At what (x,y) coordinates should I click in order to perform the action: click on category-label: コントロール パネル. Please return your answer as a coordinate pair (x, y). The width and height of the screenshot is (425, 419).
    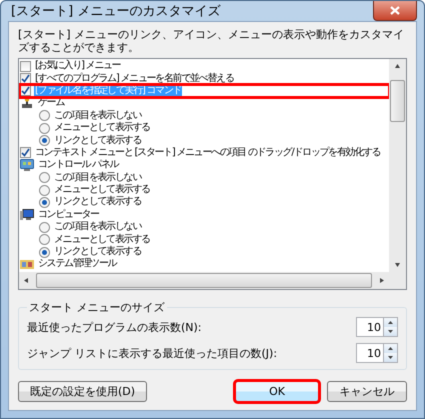
    Looking at the image, I should click on (78, 165).